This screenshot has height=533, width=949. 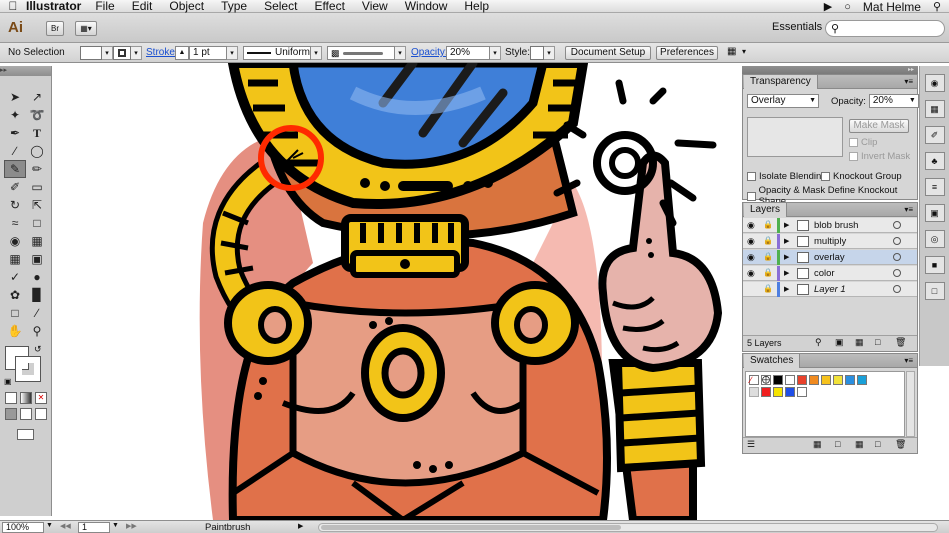 What do you see at coordinates (897, 273) in the screenshot?
I see `layer-target-icon` at bounding box center [897, 273].